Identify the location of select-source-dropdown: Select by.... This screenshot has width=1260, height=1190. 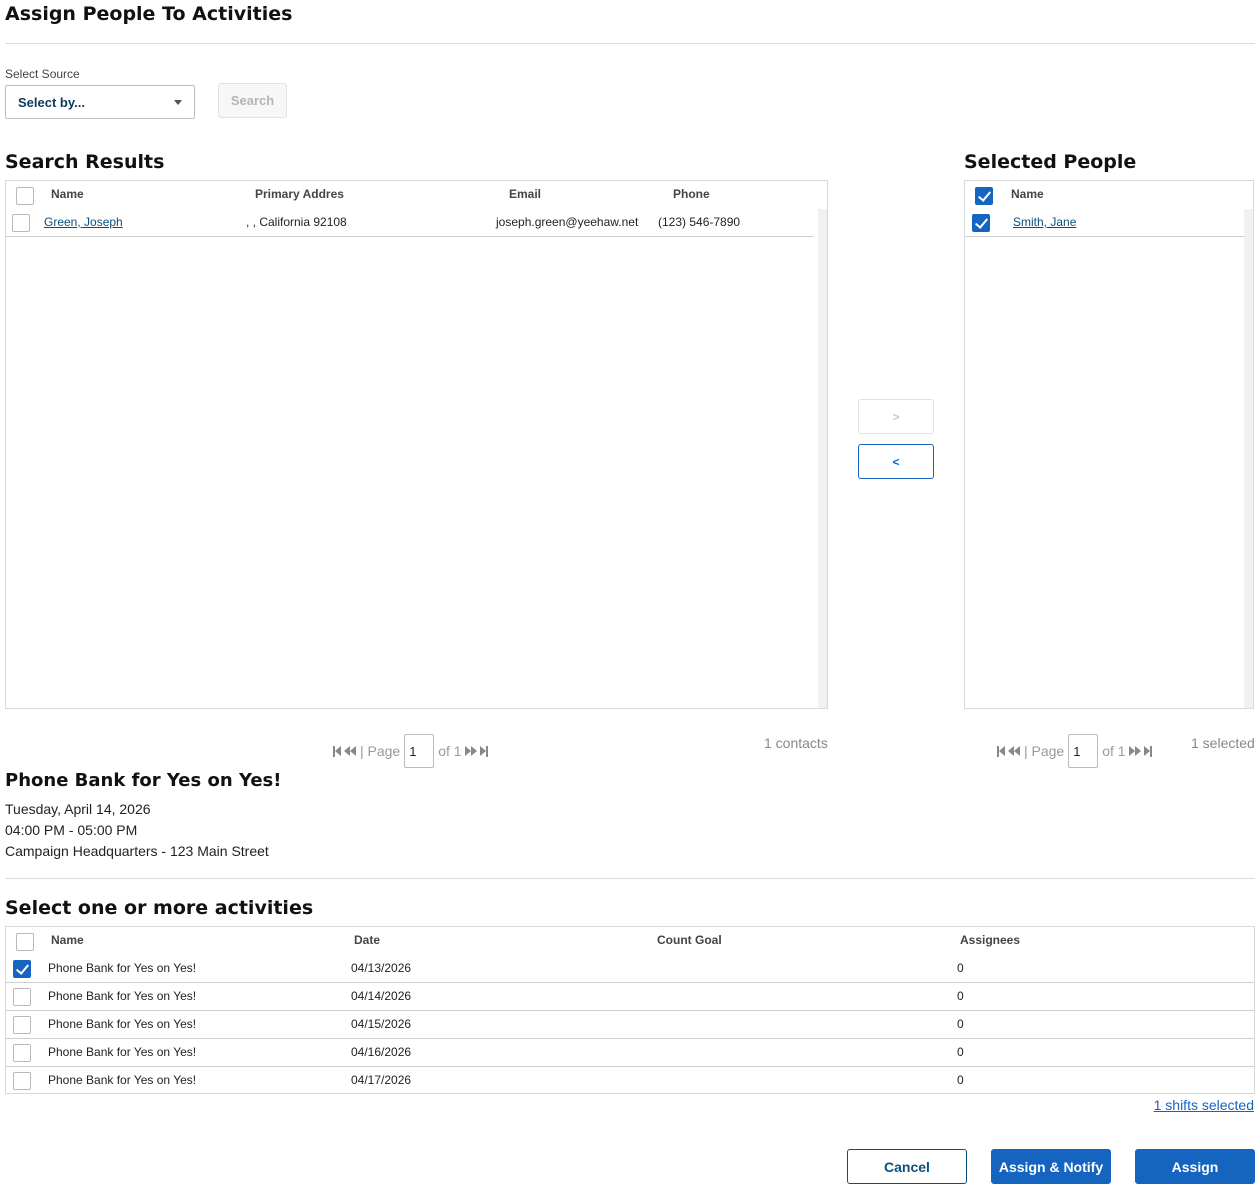
(100, 102).